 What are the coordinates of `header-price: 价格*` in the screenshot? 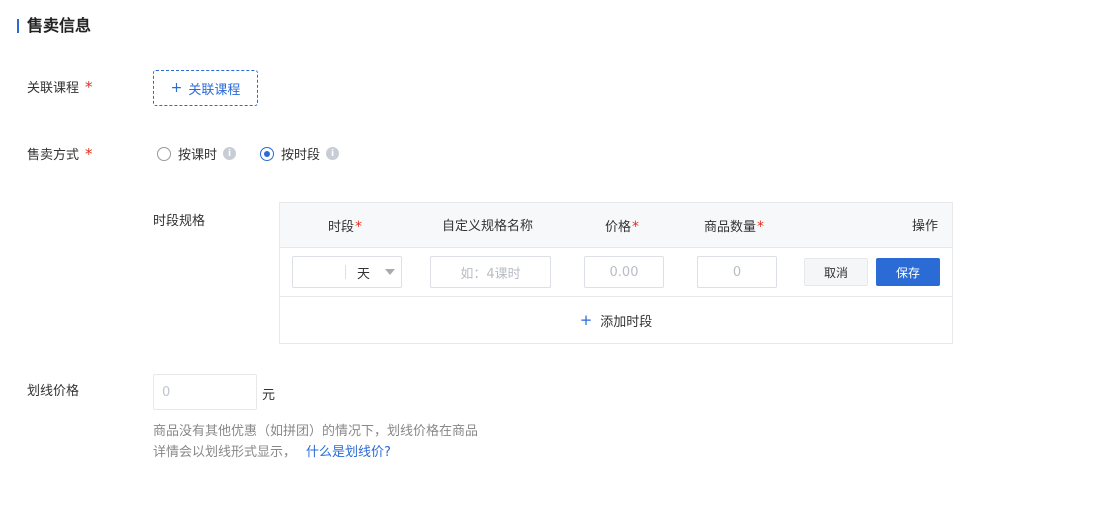 It's located at (622, 225).